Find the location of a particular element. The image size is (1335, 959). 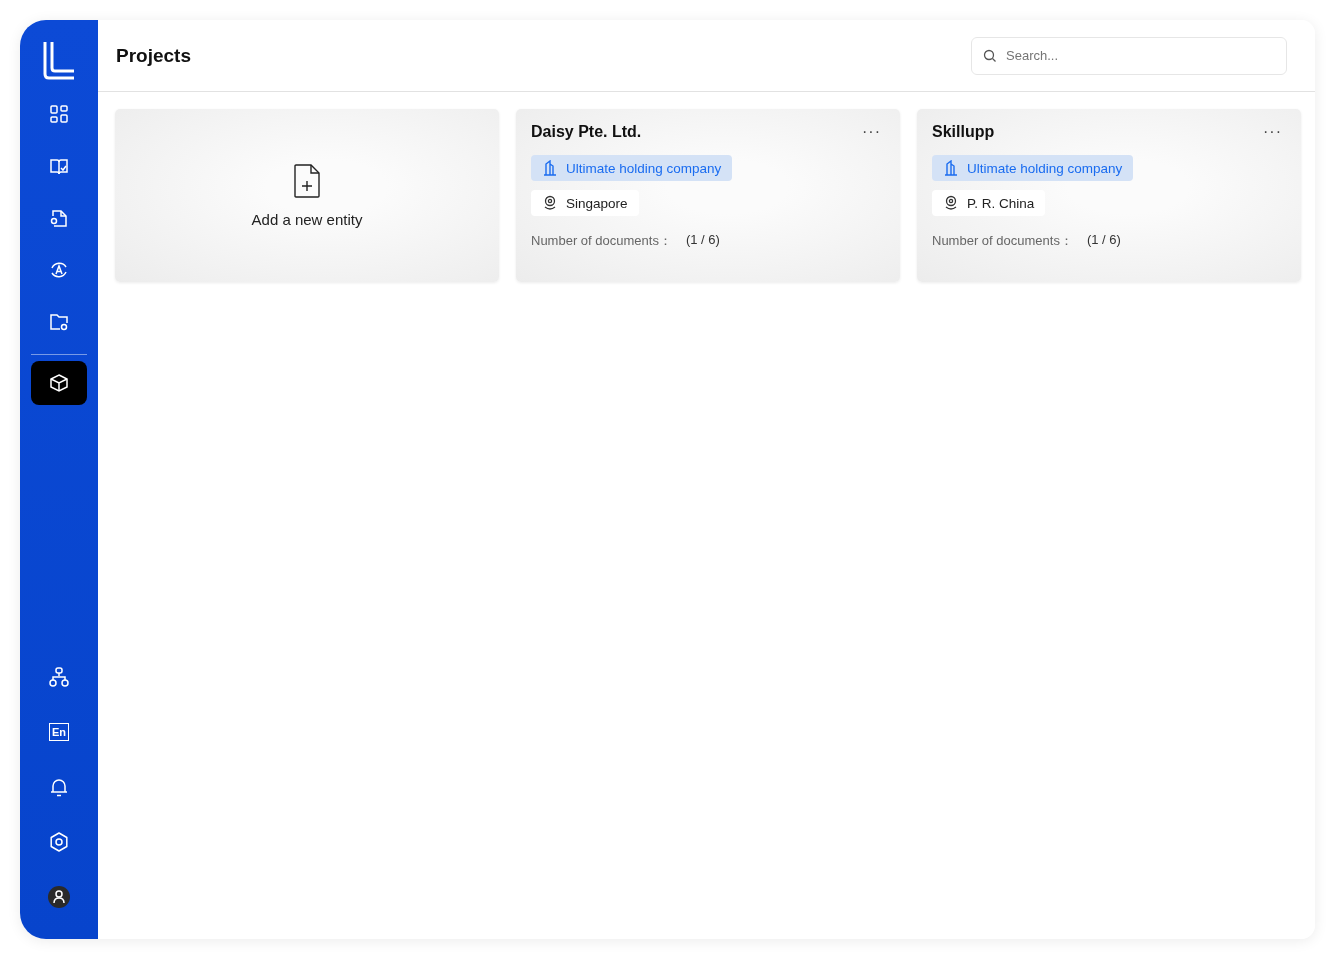

location-tag: P. R. China is located at coordinates (989, 203).